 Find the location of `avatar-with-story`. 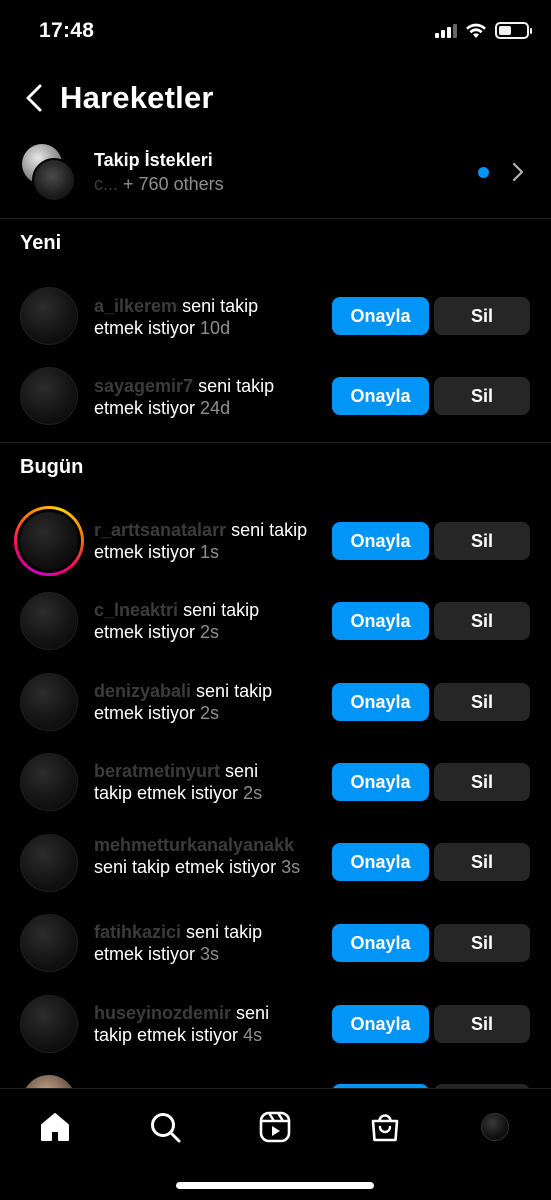

avatar-with-story is located at coordinates (49, 541).